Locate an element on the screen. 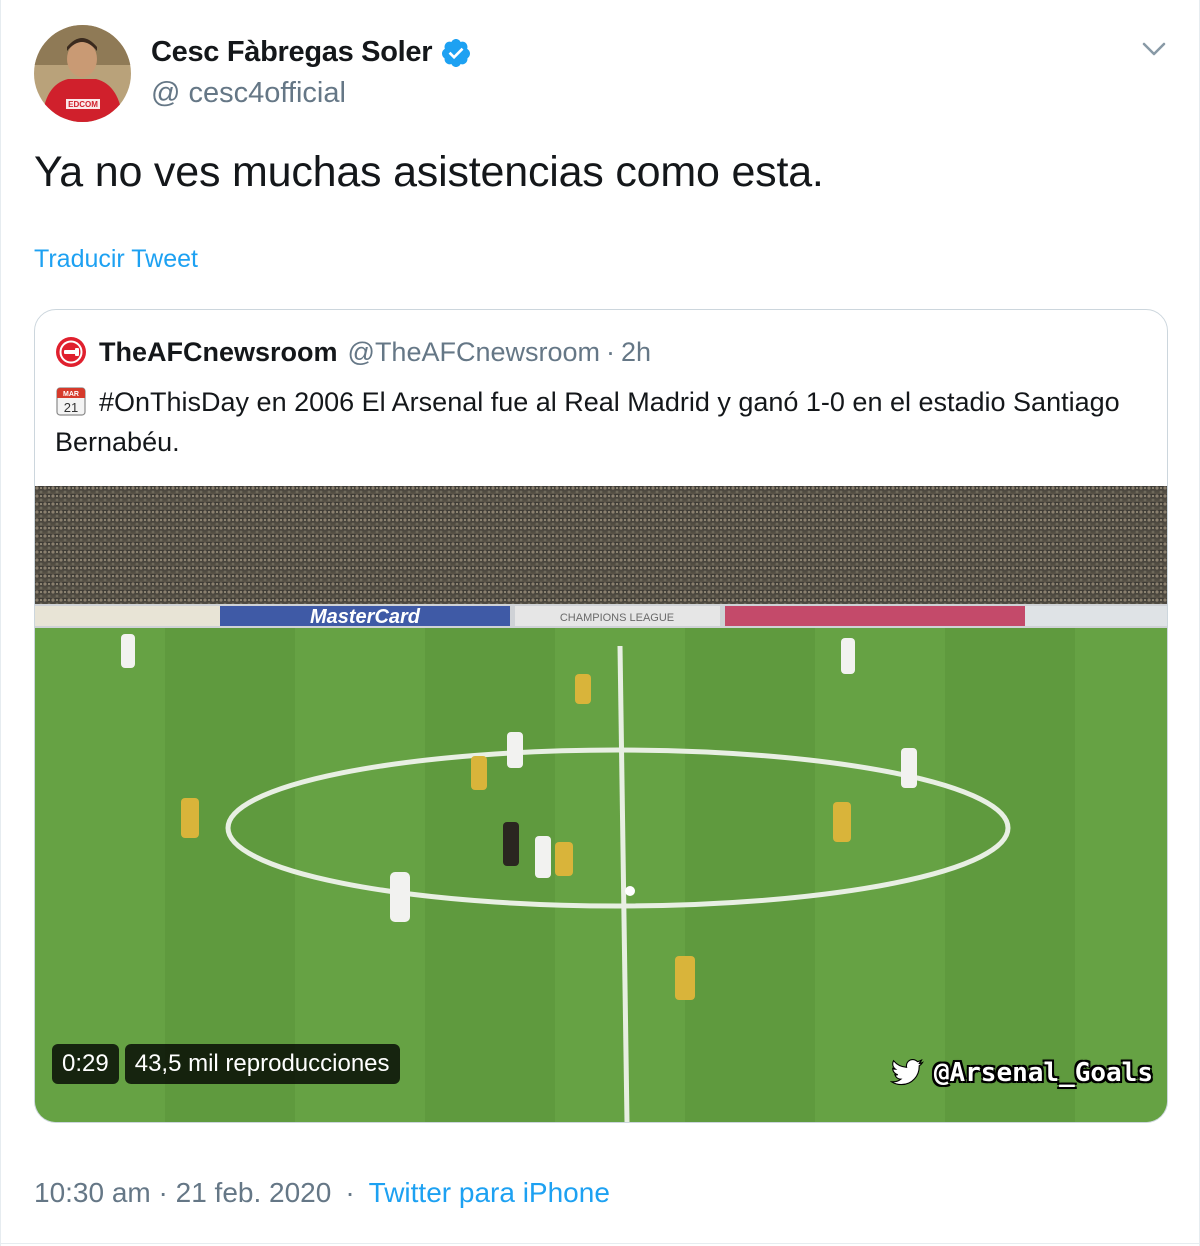  quoted-display-name: TheAFCnewsroom is located at coordinates (218, 352).